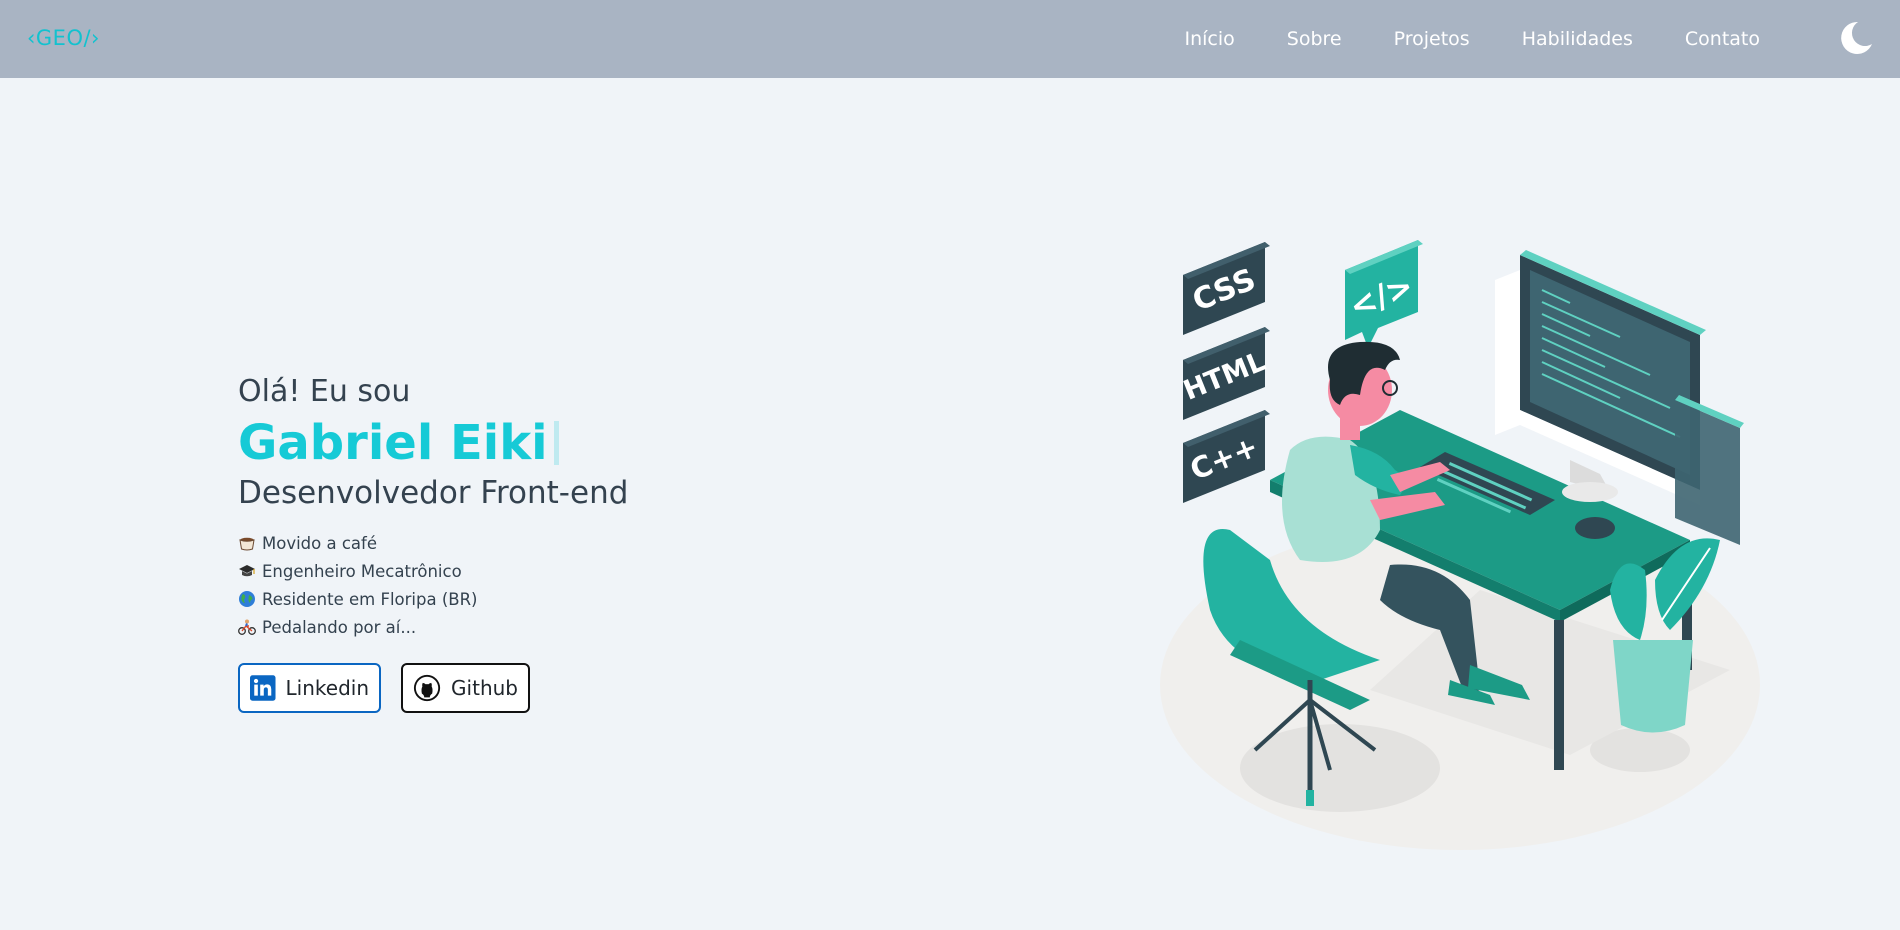 This screenshot has width=1900, height=930. What do you see at coordinates (393, 443) in the screenshot?
I see `hero-name: Gabriel Eiki` at bounding box center [393, 443].